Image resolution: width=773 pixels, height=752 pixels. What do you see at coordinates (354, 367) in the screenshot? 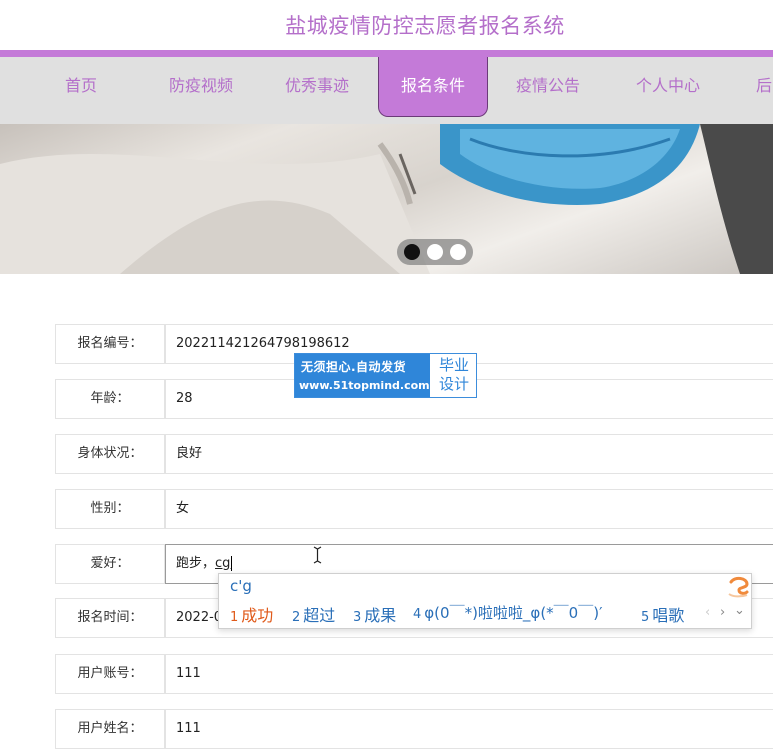
I see `watermark-slogan: 无须担心.自动发货` at bounding box center [354, 367].